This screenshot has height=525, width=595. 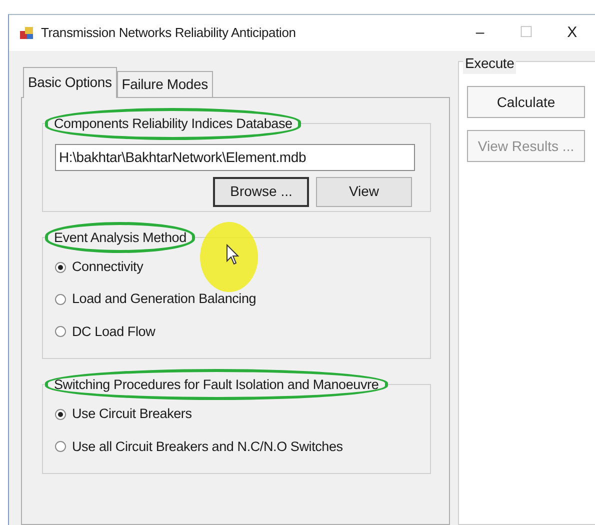 What do you see at coordinates (70, 82) in the screenshot?
I see `tab: Basic Options` at bounding box center [70, 82].